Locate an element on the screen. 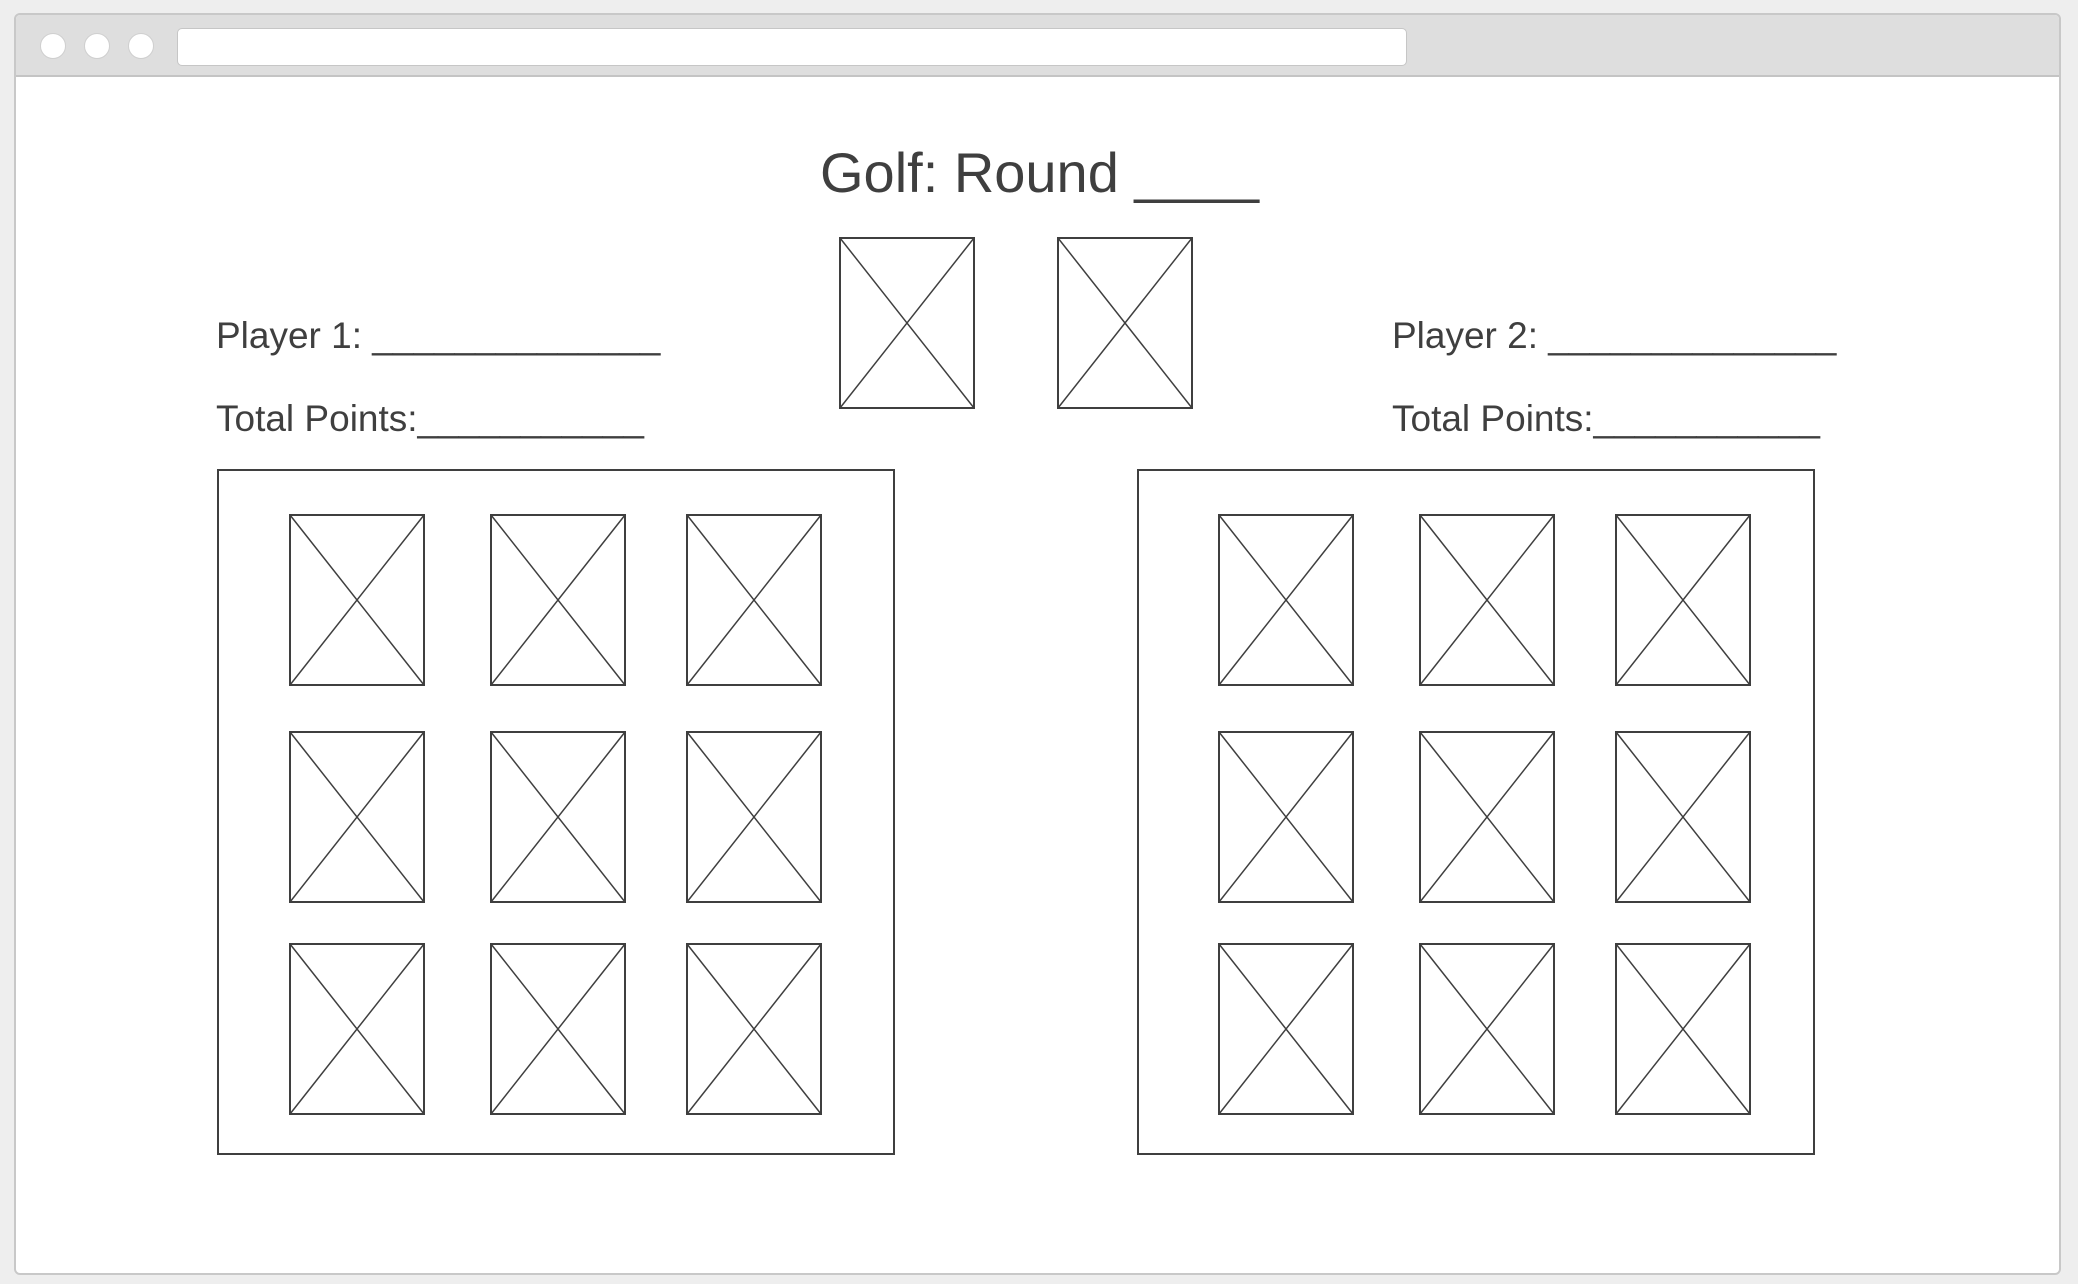 The image size is (2078, 1284). minimize-window-dot is located at coordinates (97, 46).